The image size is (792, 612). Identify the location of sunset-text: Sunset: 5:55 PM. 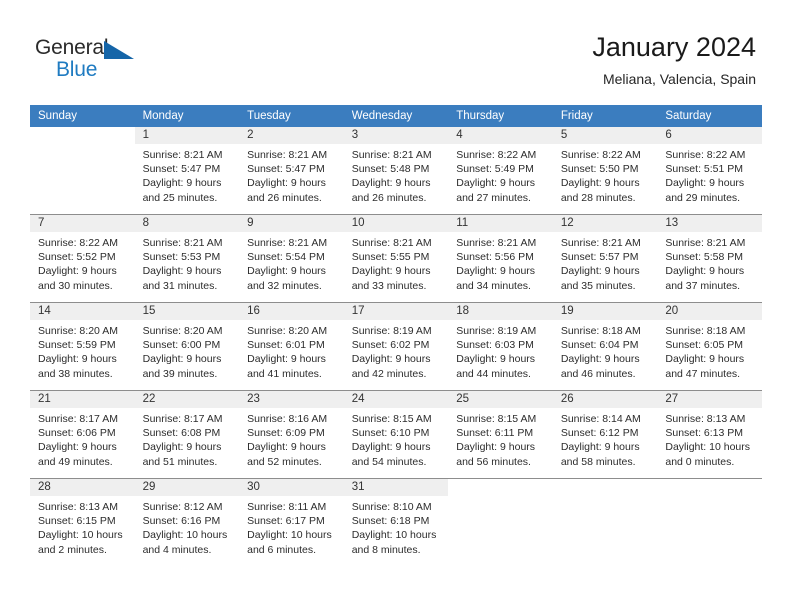
(390, 257).